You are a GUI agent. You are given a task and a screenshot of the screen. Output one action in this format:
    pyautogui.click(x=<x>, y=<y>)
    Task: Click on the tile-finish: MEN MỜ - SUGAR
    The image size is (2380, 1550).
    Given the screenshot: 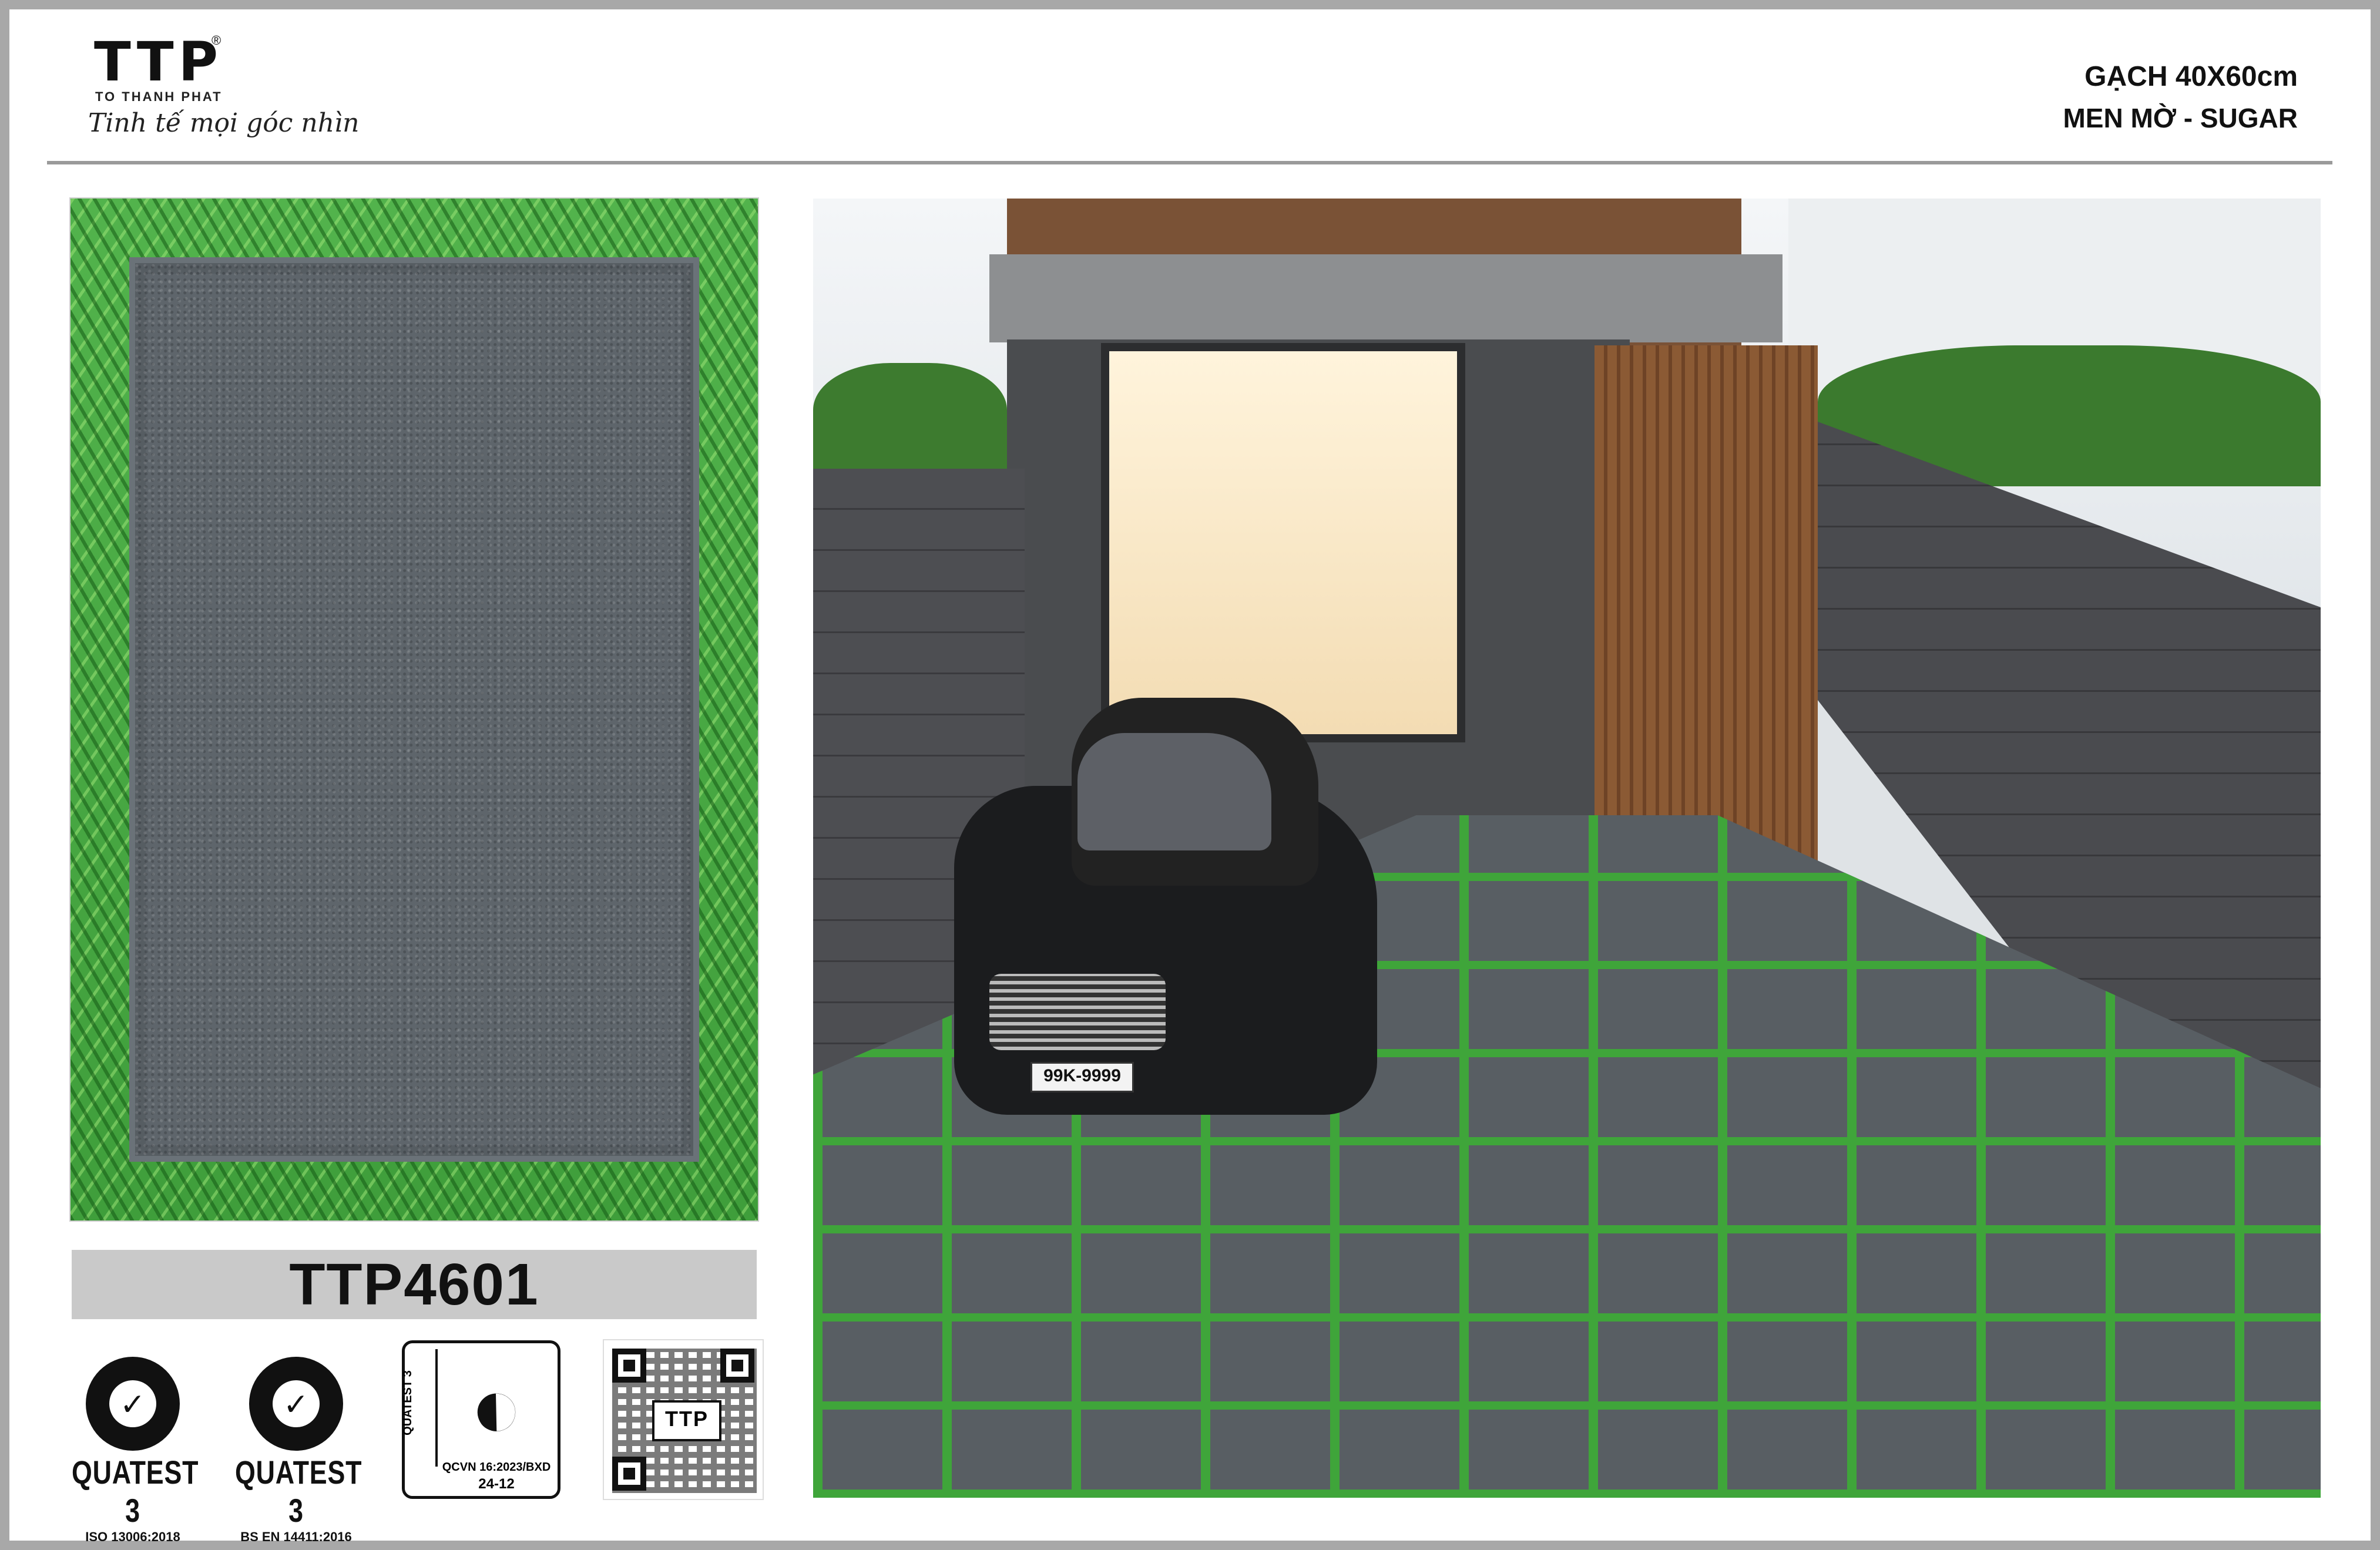 What is the action you would take?
    pyautogui.click(x=2180, y=118)
    